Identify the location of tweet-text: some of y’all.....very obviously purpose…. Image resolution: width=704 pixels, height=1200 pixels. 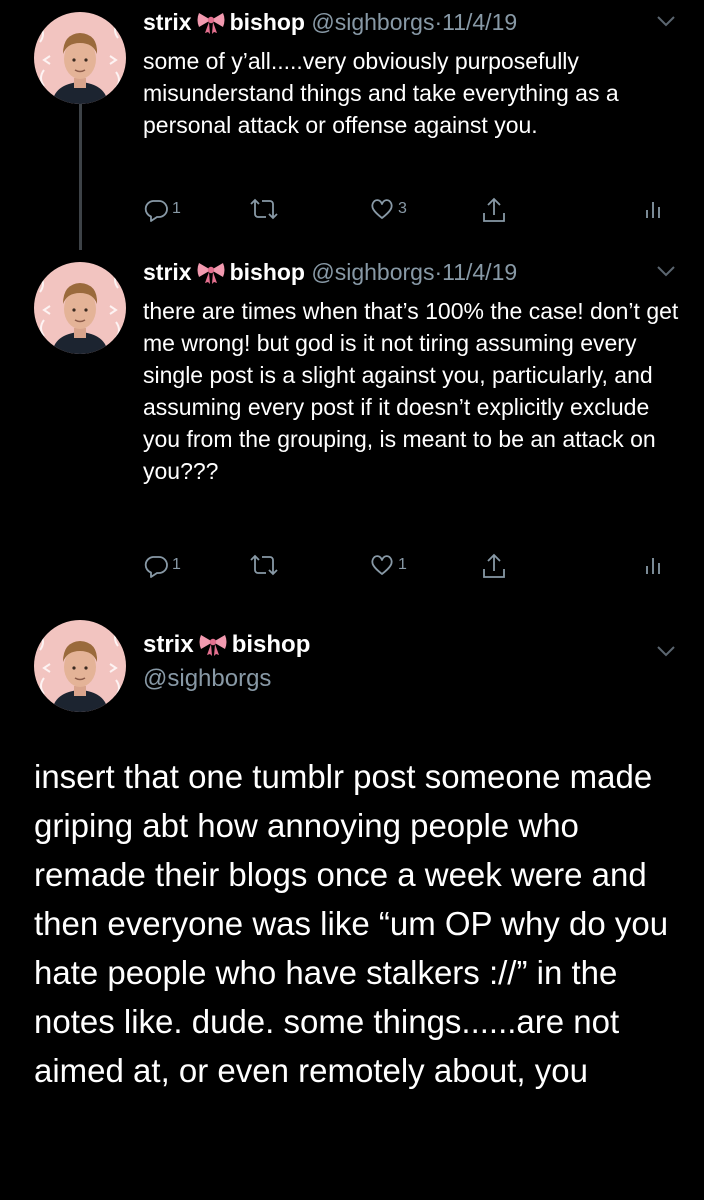
(381, 93).